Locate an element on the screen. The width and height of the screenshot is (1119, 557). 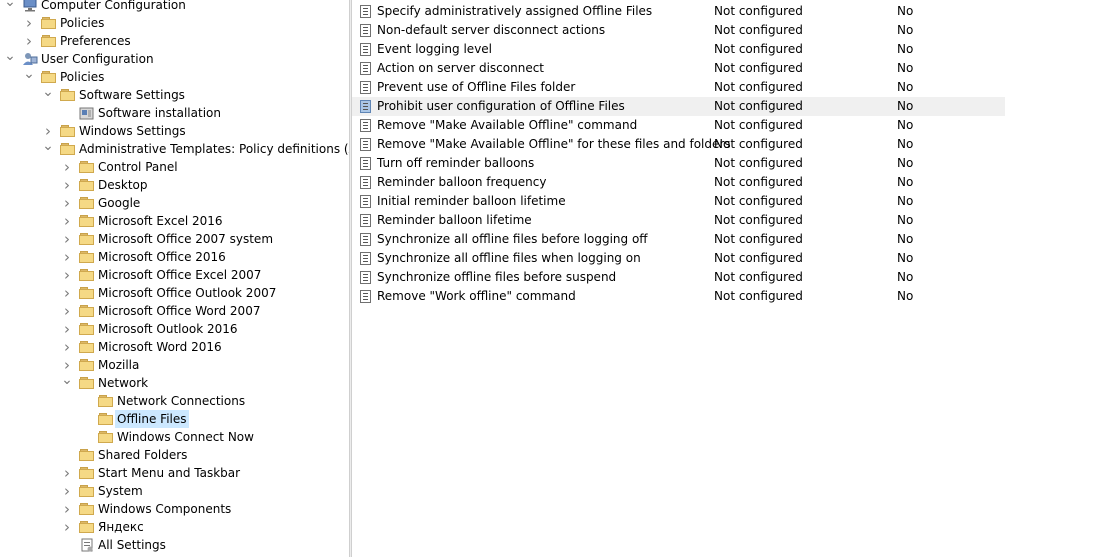
tree-item: ⌄ Software Settings is located at coordinates (174, 94).